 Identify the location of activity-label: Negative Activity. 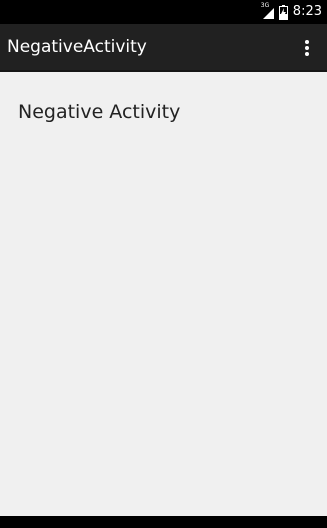
(99, 112).